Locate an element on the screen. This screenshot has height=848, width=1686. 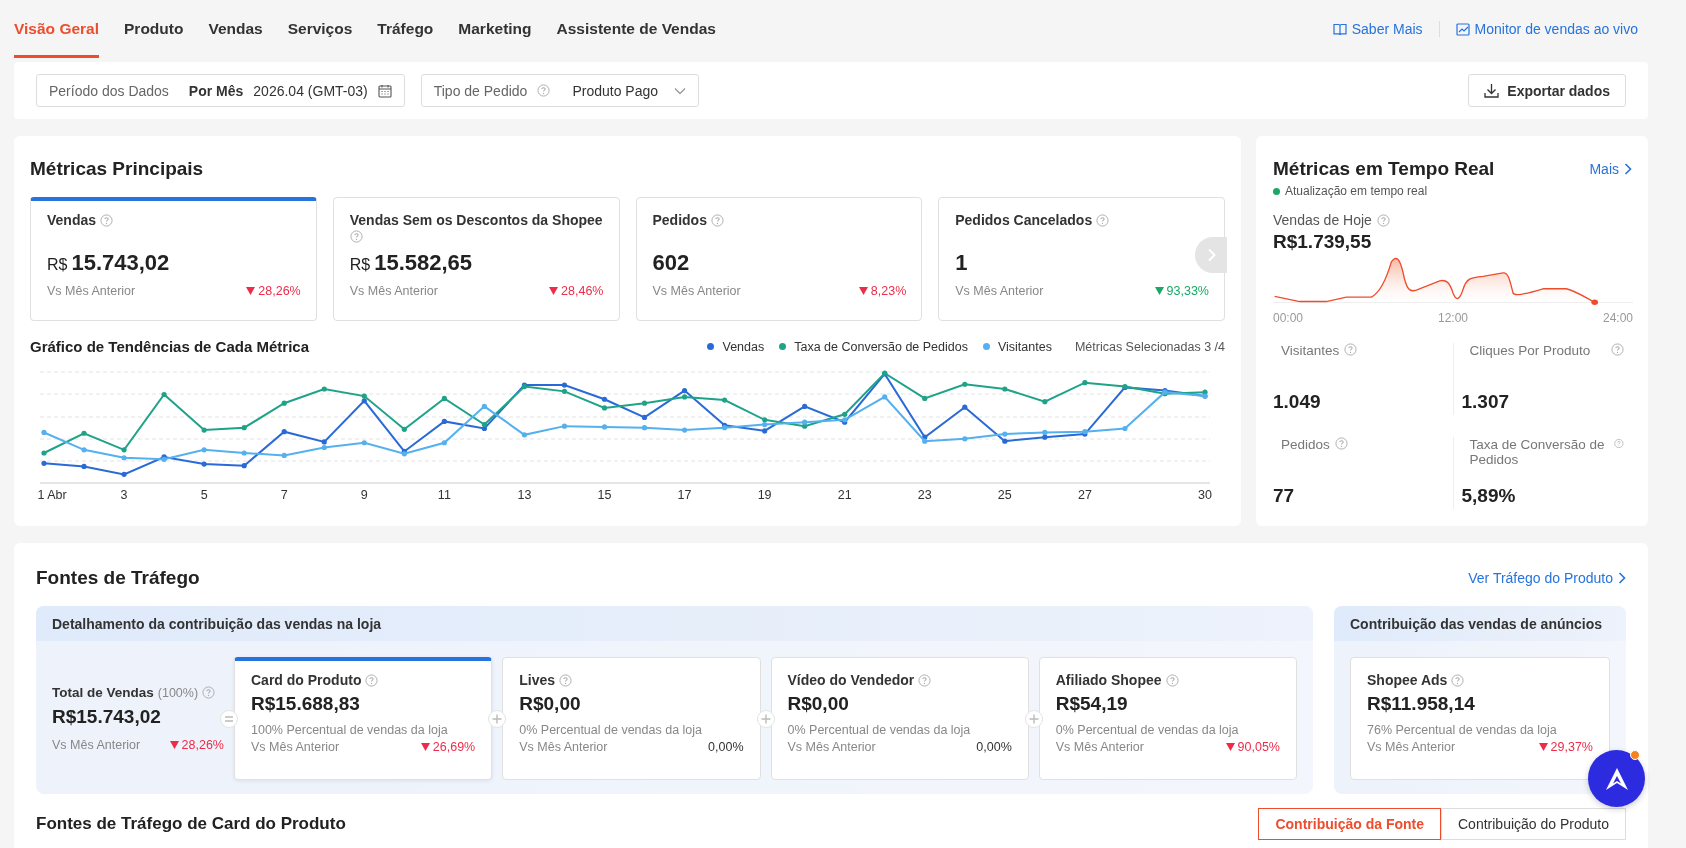
toggle-button: Contribuição da Fonte is located at coordinates (1349, 824).